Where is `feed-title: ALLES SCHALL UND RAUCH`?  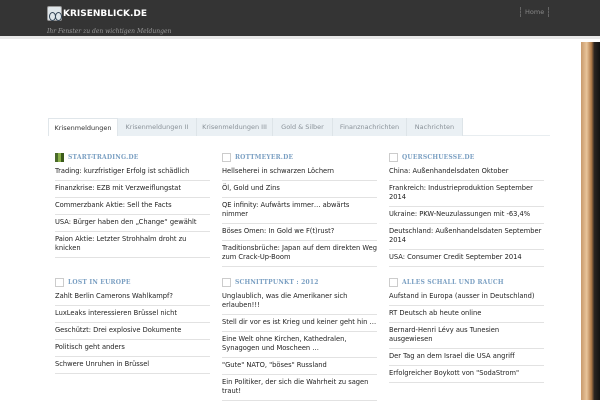 feed-title: ALLES SCHALL UND RAUCH is located at coordinates (466, 282).